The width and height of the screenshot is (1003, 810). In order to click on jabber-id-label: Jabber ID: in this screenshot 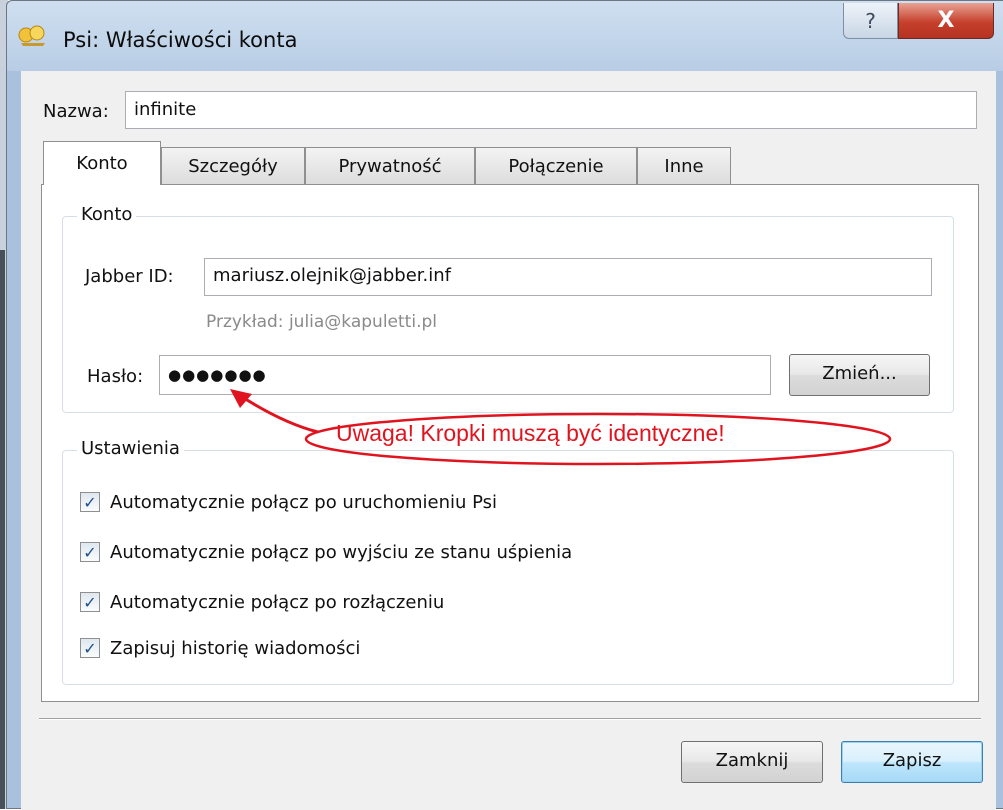, I will do `click(129, 276)`.